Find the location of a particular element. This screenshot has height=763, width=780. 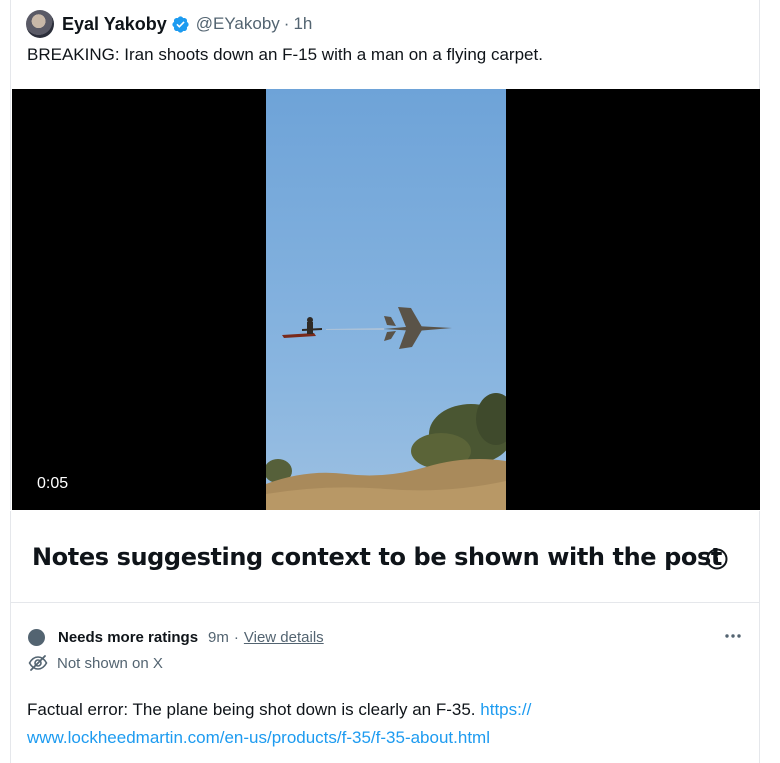

video-duration: 0:05 is located at coordinates (53, 483).